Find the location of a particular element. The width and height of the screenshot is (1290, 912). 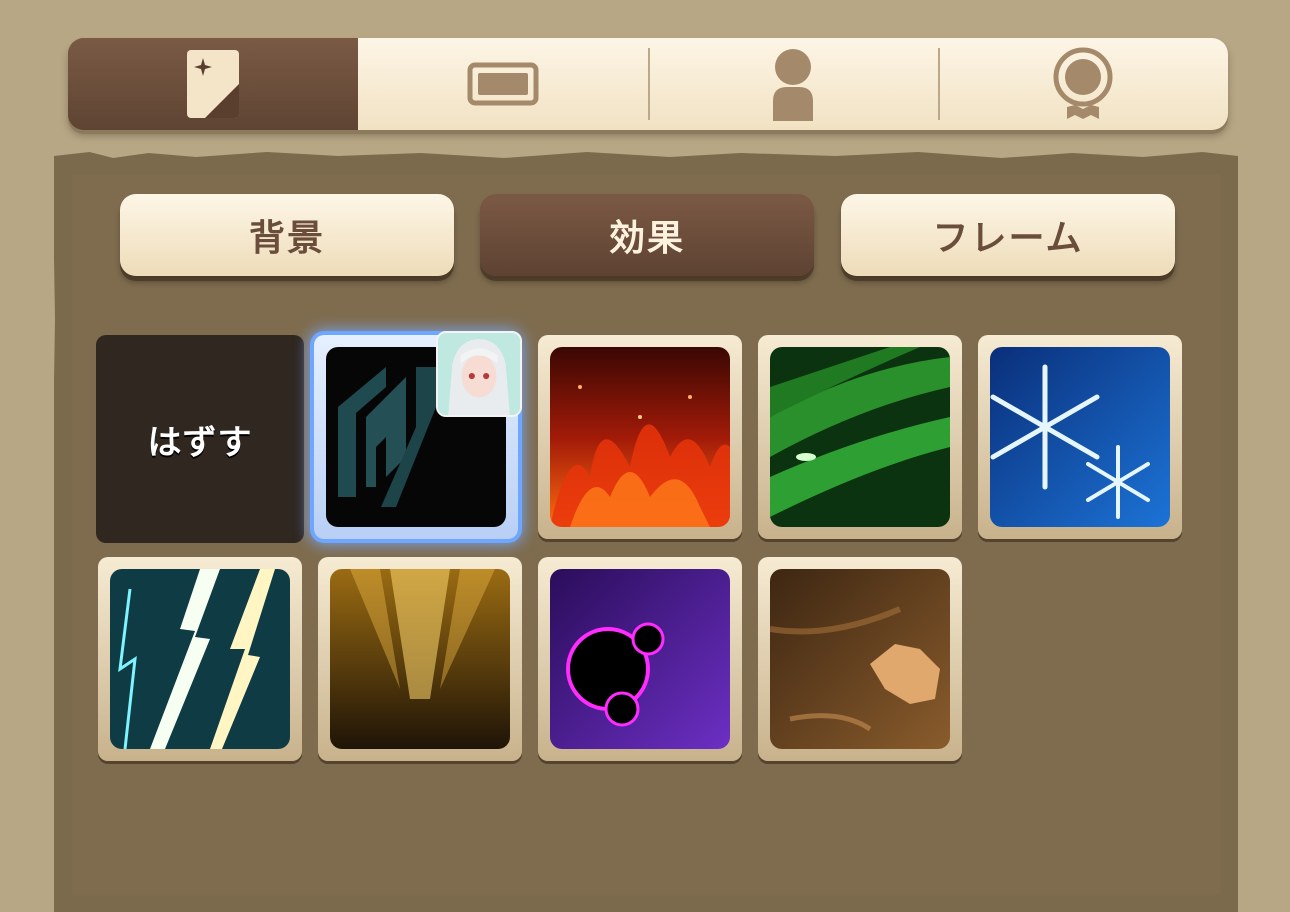

subtab-background-label: 背景 is located at coordinates (286, 238).